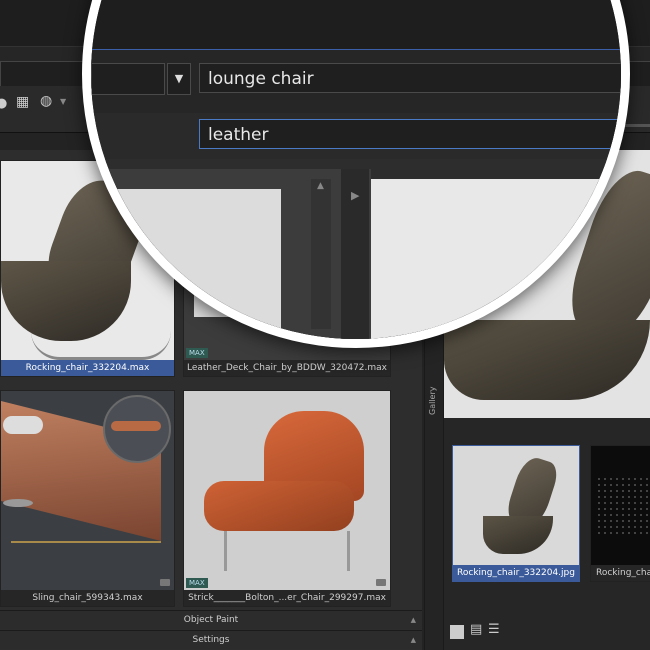 The width and height of the screenshot is (650, 650). What do you see at coordinates (623, 506) in the screenshot?
I see `particle-image` at bounding box center [623, 506].